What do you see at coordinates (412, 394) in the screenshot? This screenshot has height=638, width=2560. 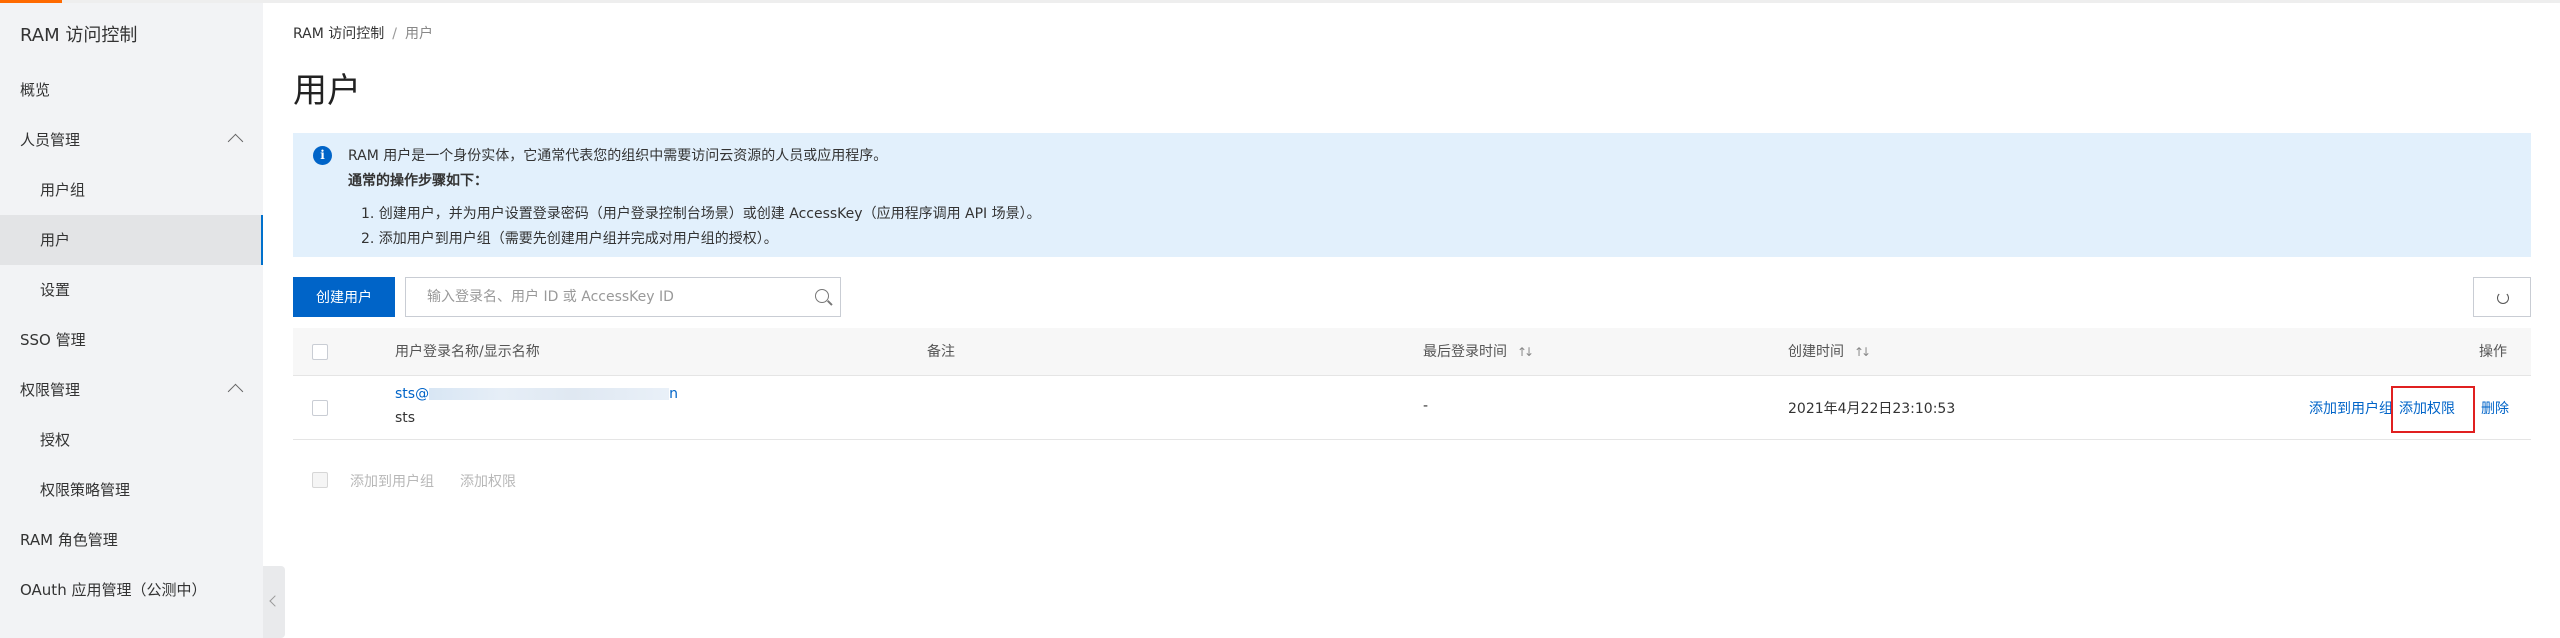 I see `user-login-prefix: sts@` at bounding box center [412, 394].